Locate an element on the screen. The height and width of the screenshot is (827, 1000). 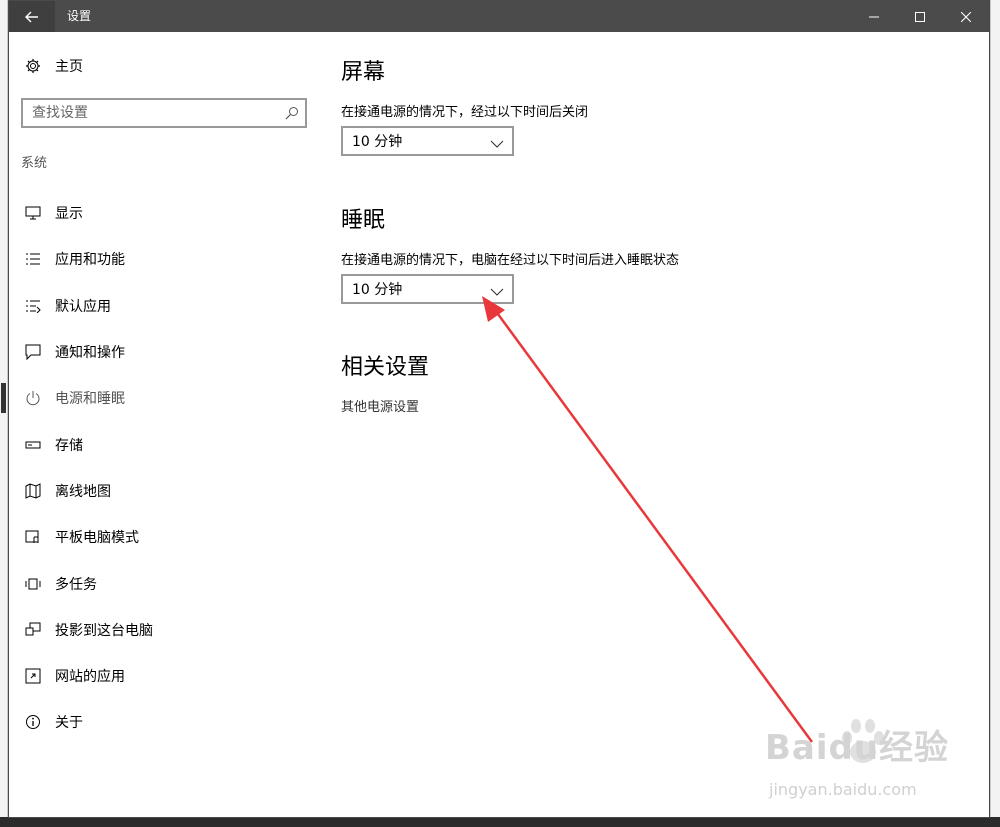
background-window-left is located at coordinates (4, 413).